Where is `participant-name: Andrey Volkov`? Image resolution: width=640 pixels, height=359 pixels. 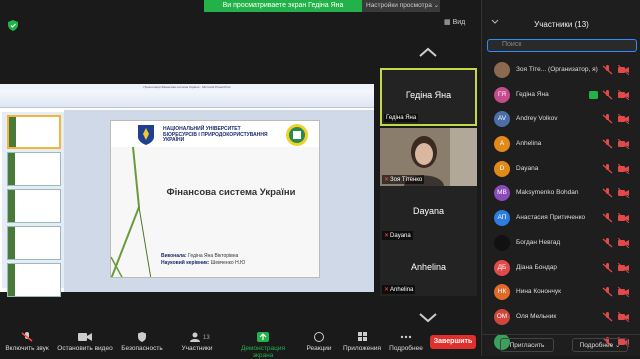
participant-name: Andrey Volkov is located at coordinates (537, 119).